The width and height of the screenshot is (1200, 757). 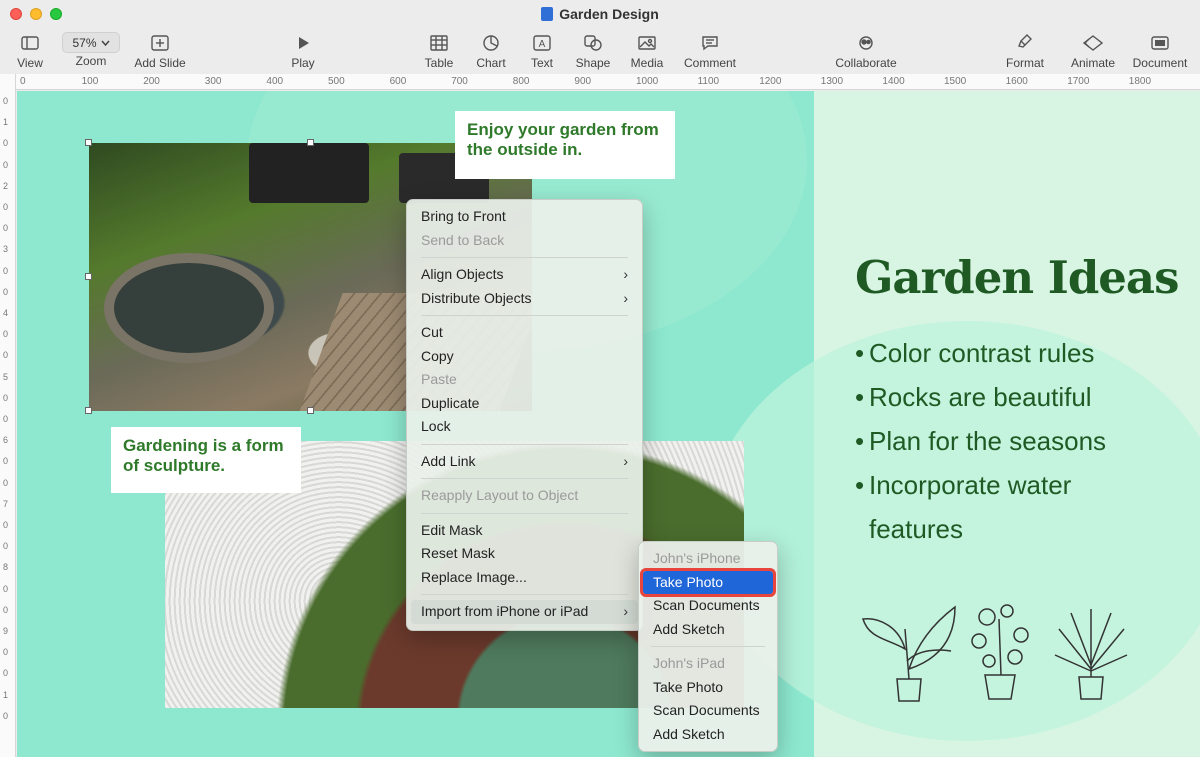 I want to click on menu-item-align-objects: Align Objects ›, so click(x=524, y=275).